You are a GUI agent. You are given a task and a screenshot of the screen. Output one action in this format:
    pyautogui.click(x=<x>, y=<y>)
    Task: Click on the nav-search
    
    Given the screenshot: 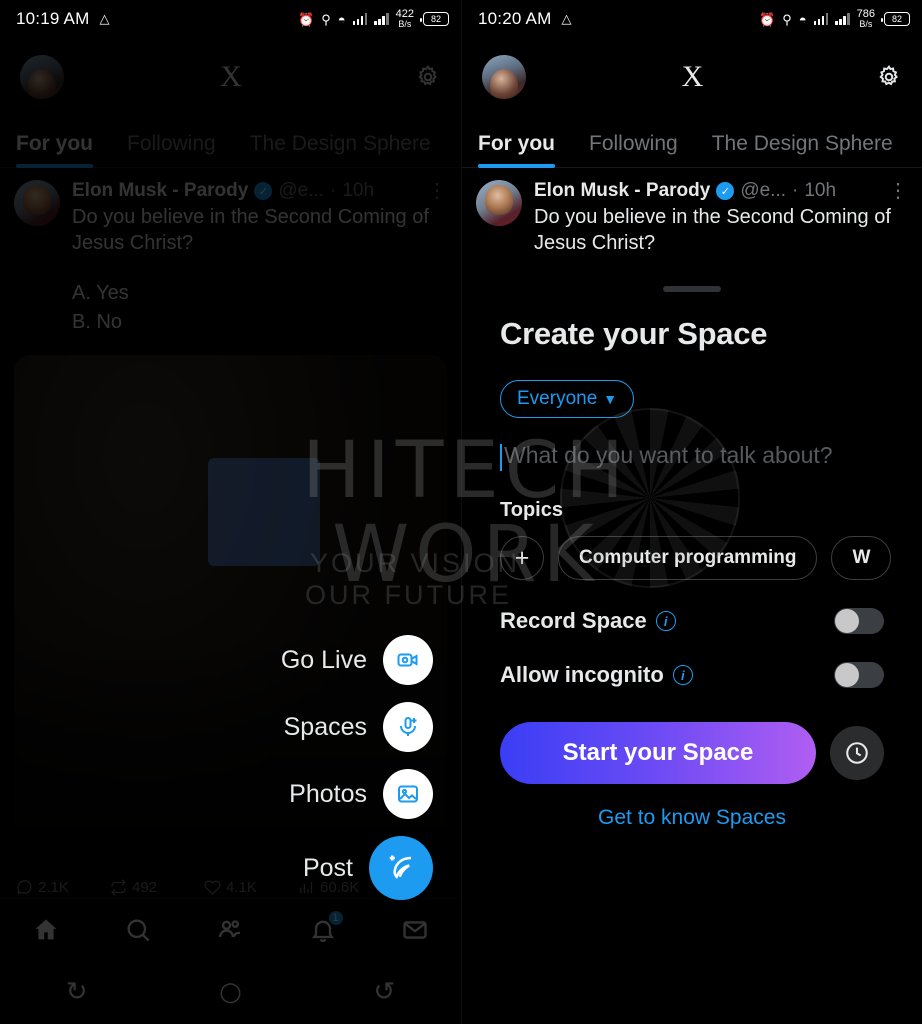 What is the action you would take?
    pyautogui.click(x=138, y=930)
    